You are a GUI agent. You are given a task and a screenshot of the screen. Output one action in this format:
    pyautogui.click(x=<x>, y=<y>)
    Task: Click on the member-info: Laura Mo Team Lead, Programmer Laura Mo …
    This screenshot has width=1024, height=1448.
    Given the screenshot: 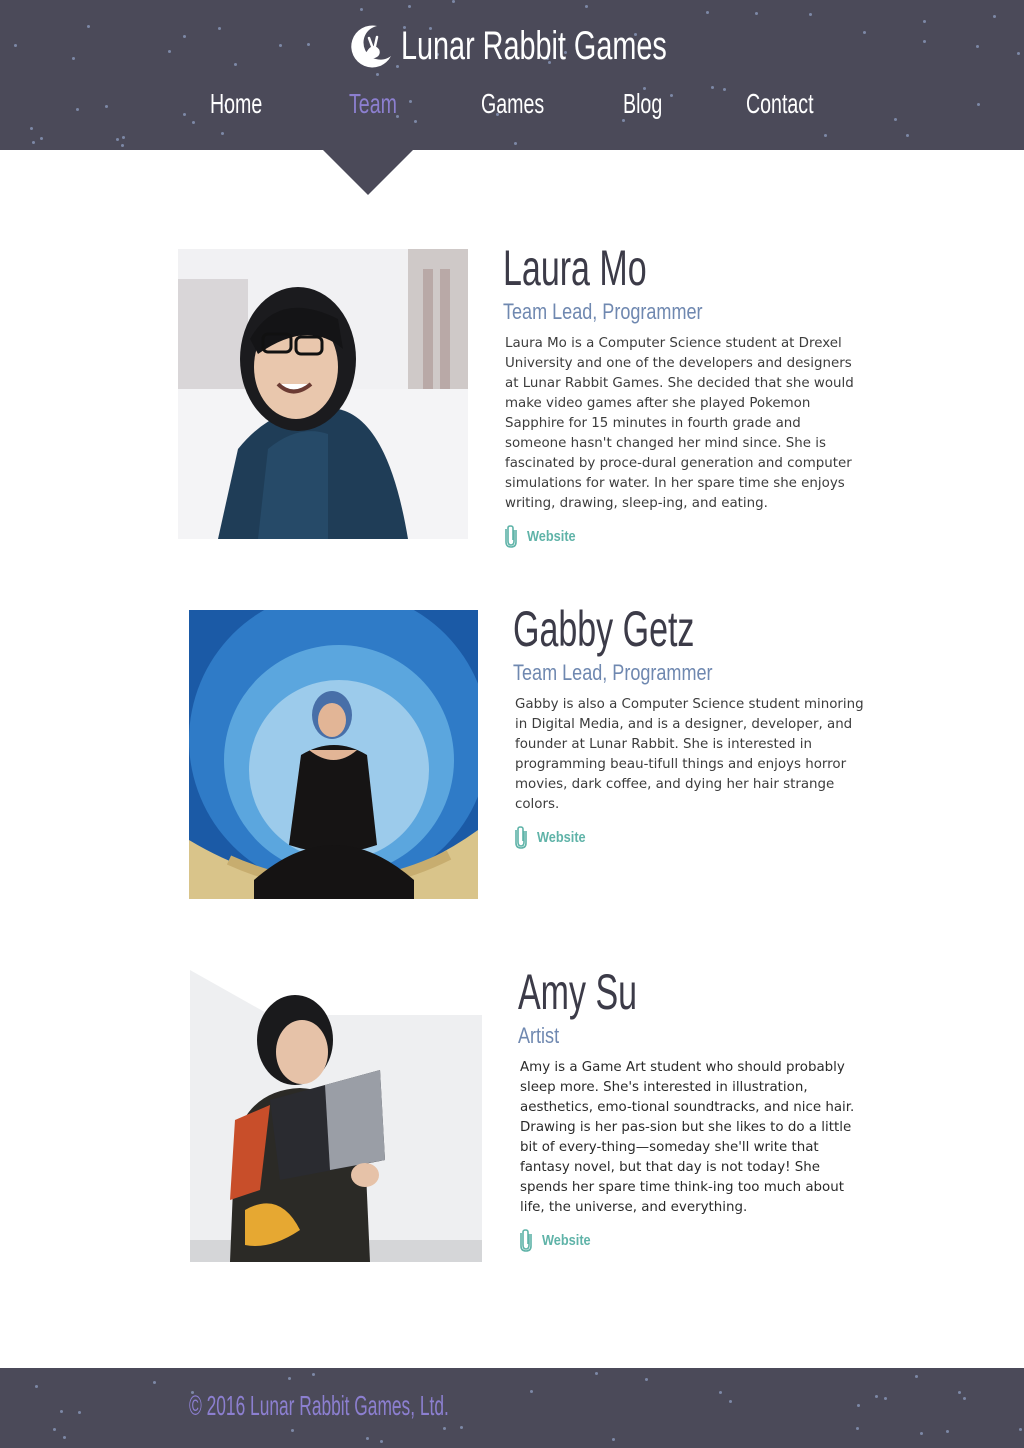 What is the action you would take?
    pyautogui.click(x=683, y=394)
    